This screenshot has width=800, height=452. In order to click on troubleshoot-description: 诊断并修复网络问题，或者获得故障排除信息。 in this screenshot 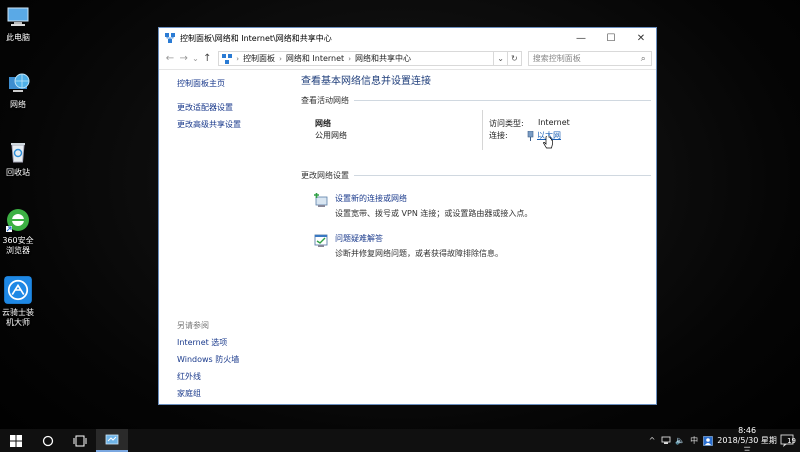, I will do `click(419, 253)`.